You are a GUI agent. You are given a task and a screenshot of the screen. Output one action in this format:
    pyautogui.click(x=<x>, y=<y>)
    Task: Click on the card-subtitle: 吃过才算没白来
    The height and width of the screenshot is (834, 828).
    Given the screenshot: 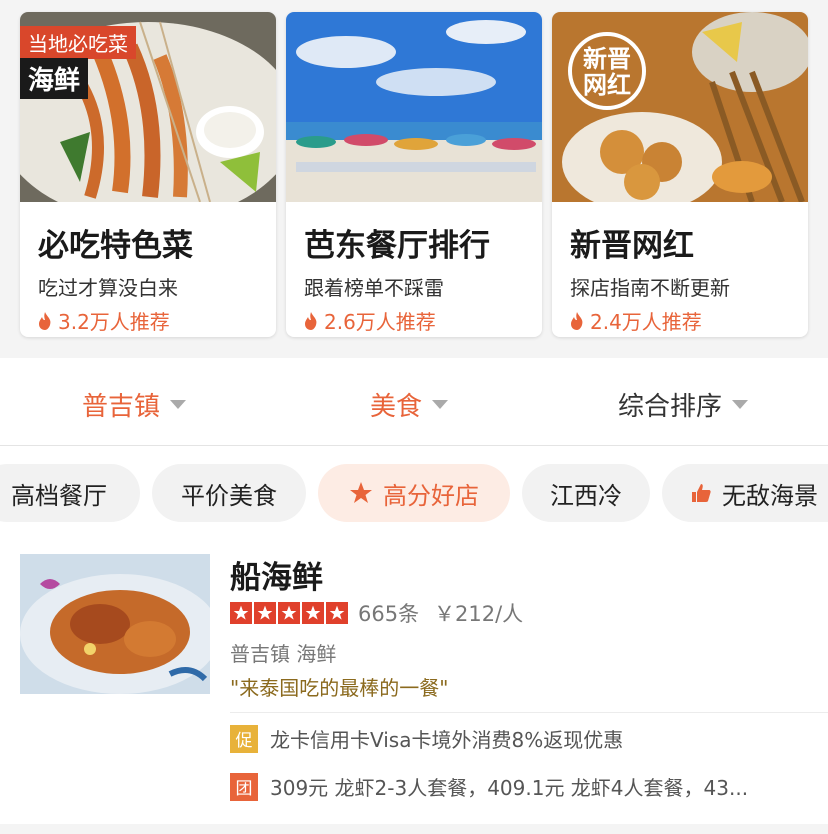 What is the action you would take?
    pyautogui.click(x=108, y=288)
    